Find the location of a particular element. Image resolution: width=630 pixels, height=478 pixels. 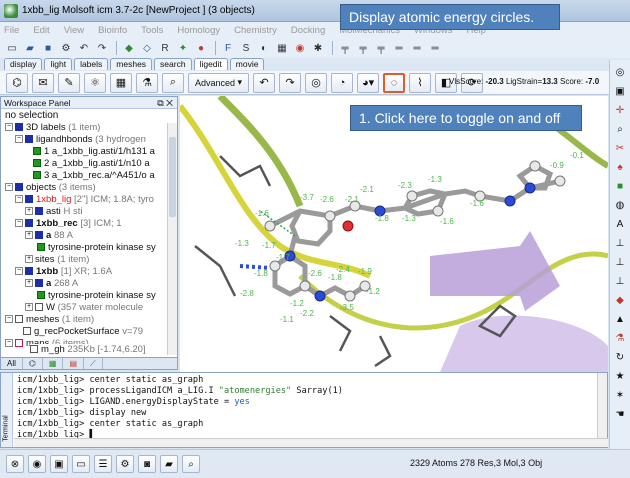

advanced-button: Advanced ▾ is located at coordinates (219, 82).